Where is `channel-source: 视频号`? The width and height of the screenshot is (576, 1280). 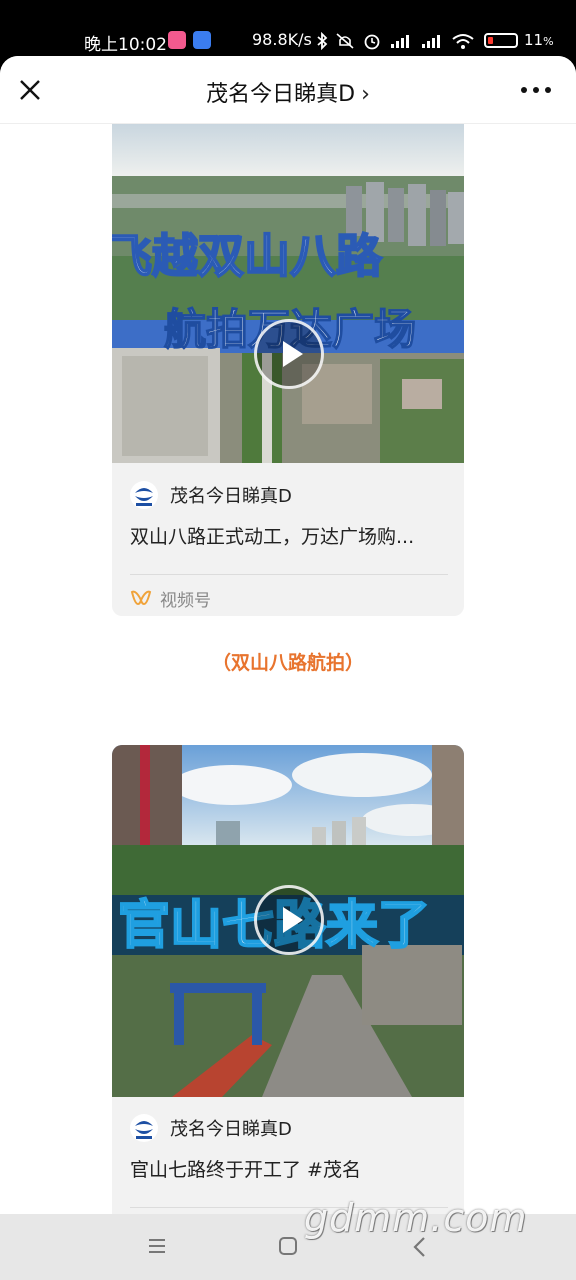
channel-source: 视频号 is located at coordinates (170, 598).